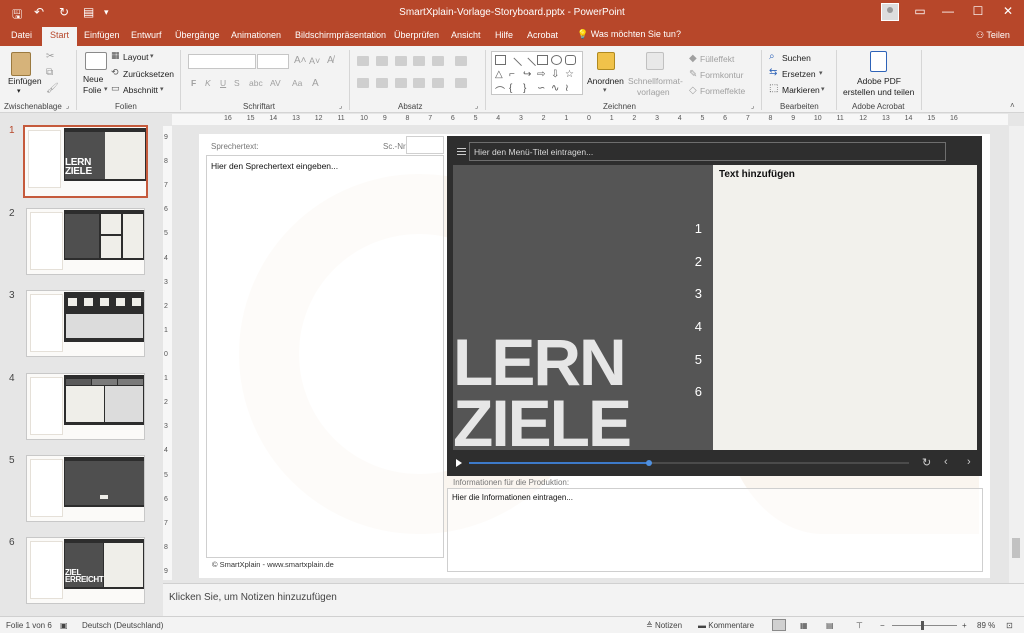 This screenshot has width=1024, height=633. I want to click on spellcheck-icon: ▣, so click(64, 625).